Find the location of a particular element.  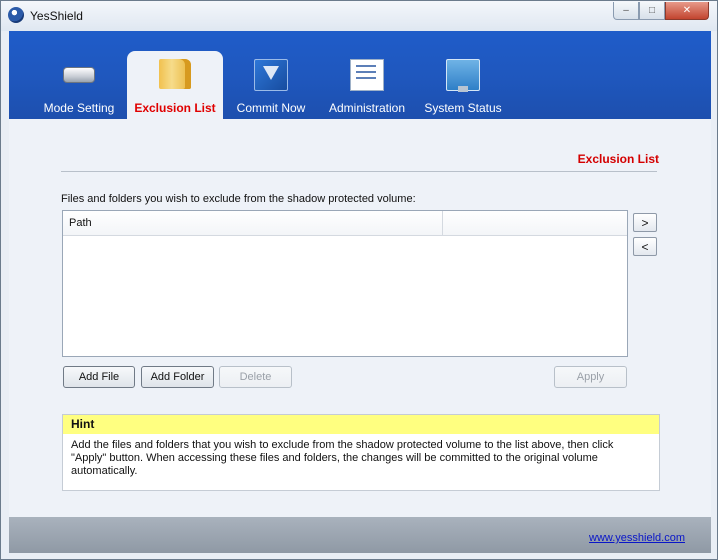

status-icon is located at coordinates (463, 75).